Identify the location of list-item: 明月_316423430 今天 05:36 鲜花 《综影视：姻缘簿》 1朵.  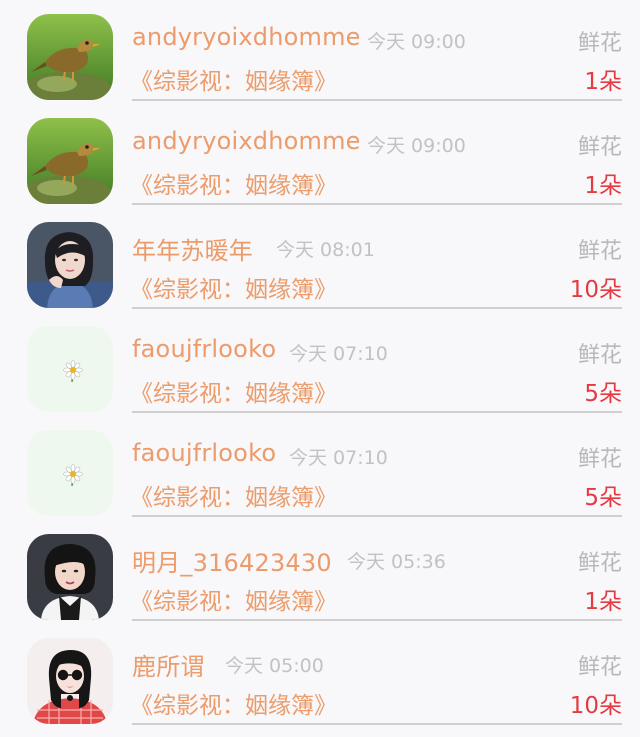
(320, 572).